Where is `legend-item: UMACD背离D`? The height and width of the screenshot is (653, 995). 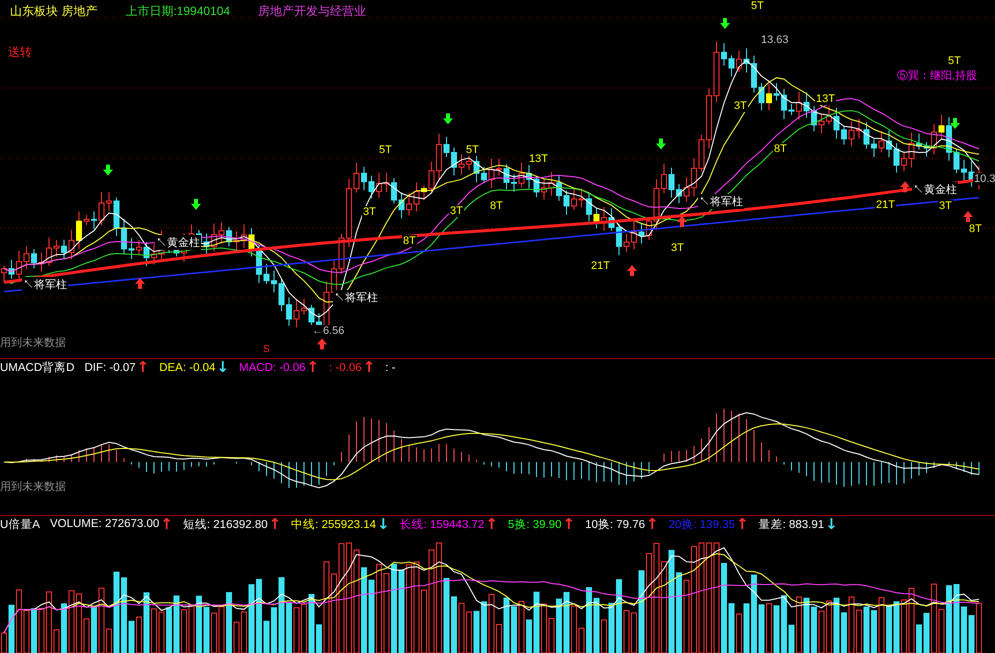
legend-item: UMACD背离D is located at coordinates (37, 368).